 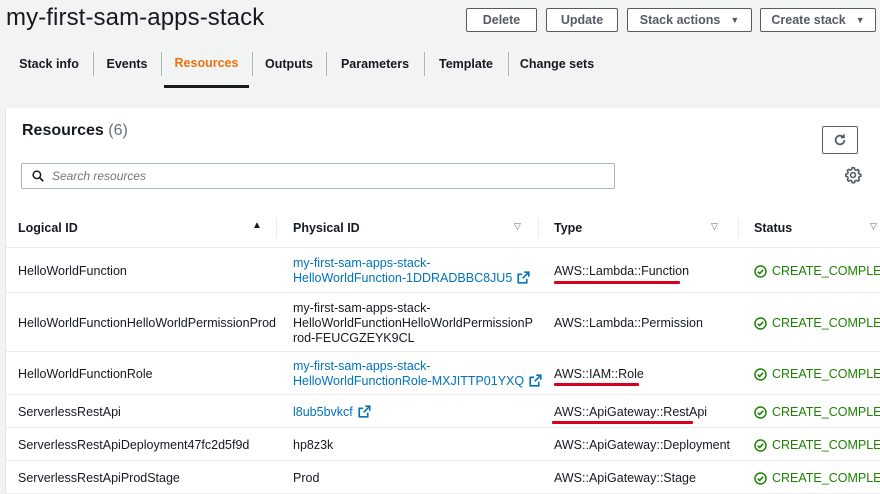 I want to click on tab-events: Events, so click(x=127, y=64).